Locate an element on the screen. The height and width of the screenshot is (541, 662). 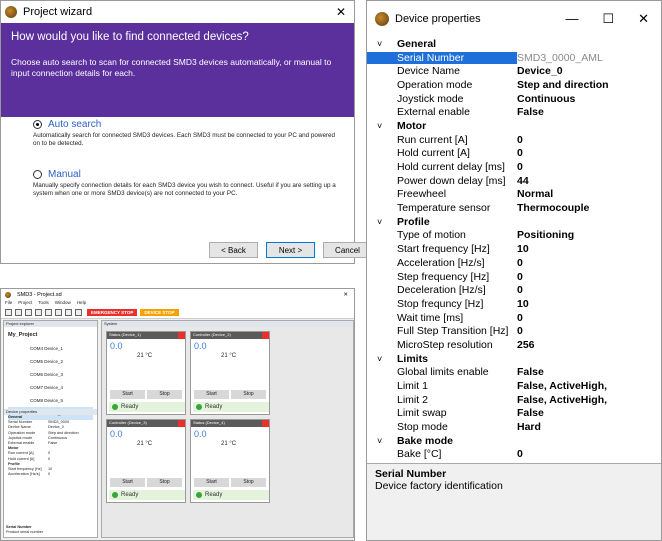
cancel-button: Cancel is located at coordinates (347, 250).